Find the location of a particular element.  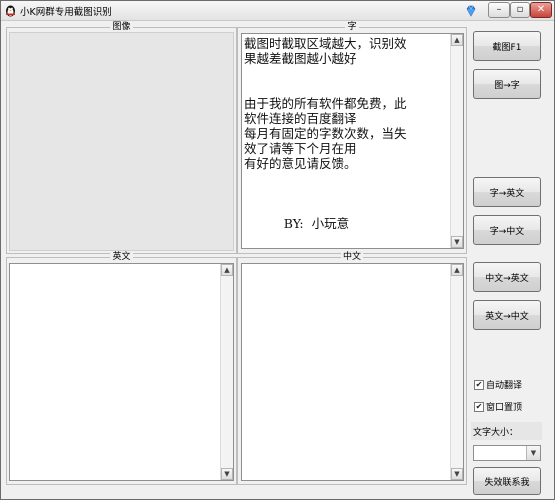

font-size-label: 文字大小： is located at coordinates (506, 431).